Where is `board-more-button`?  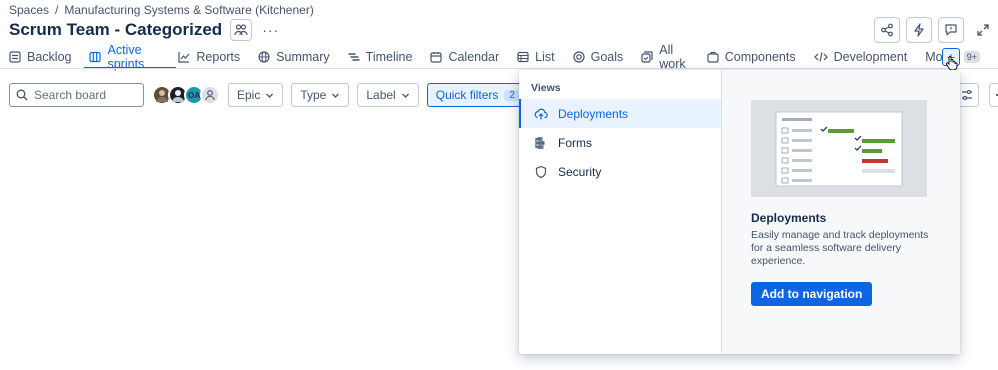
board-more-button is located at coordinates (993, 95).